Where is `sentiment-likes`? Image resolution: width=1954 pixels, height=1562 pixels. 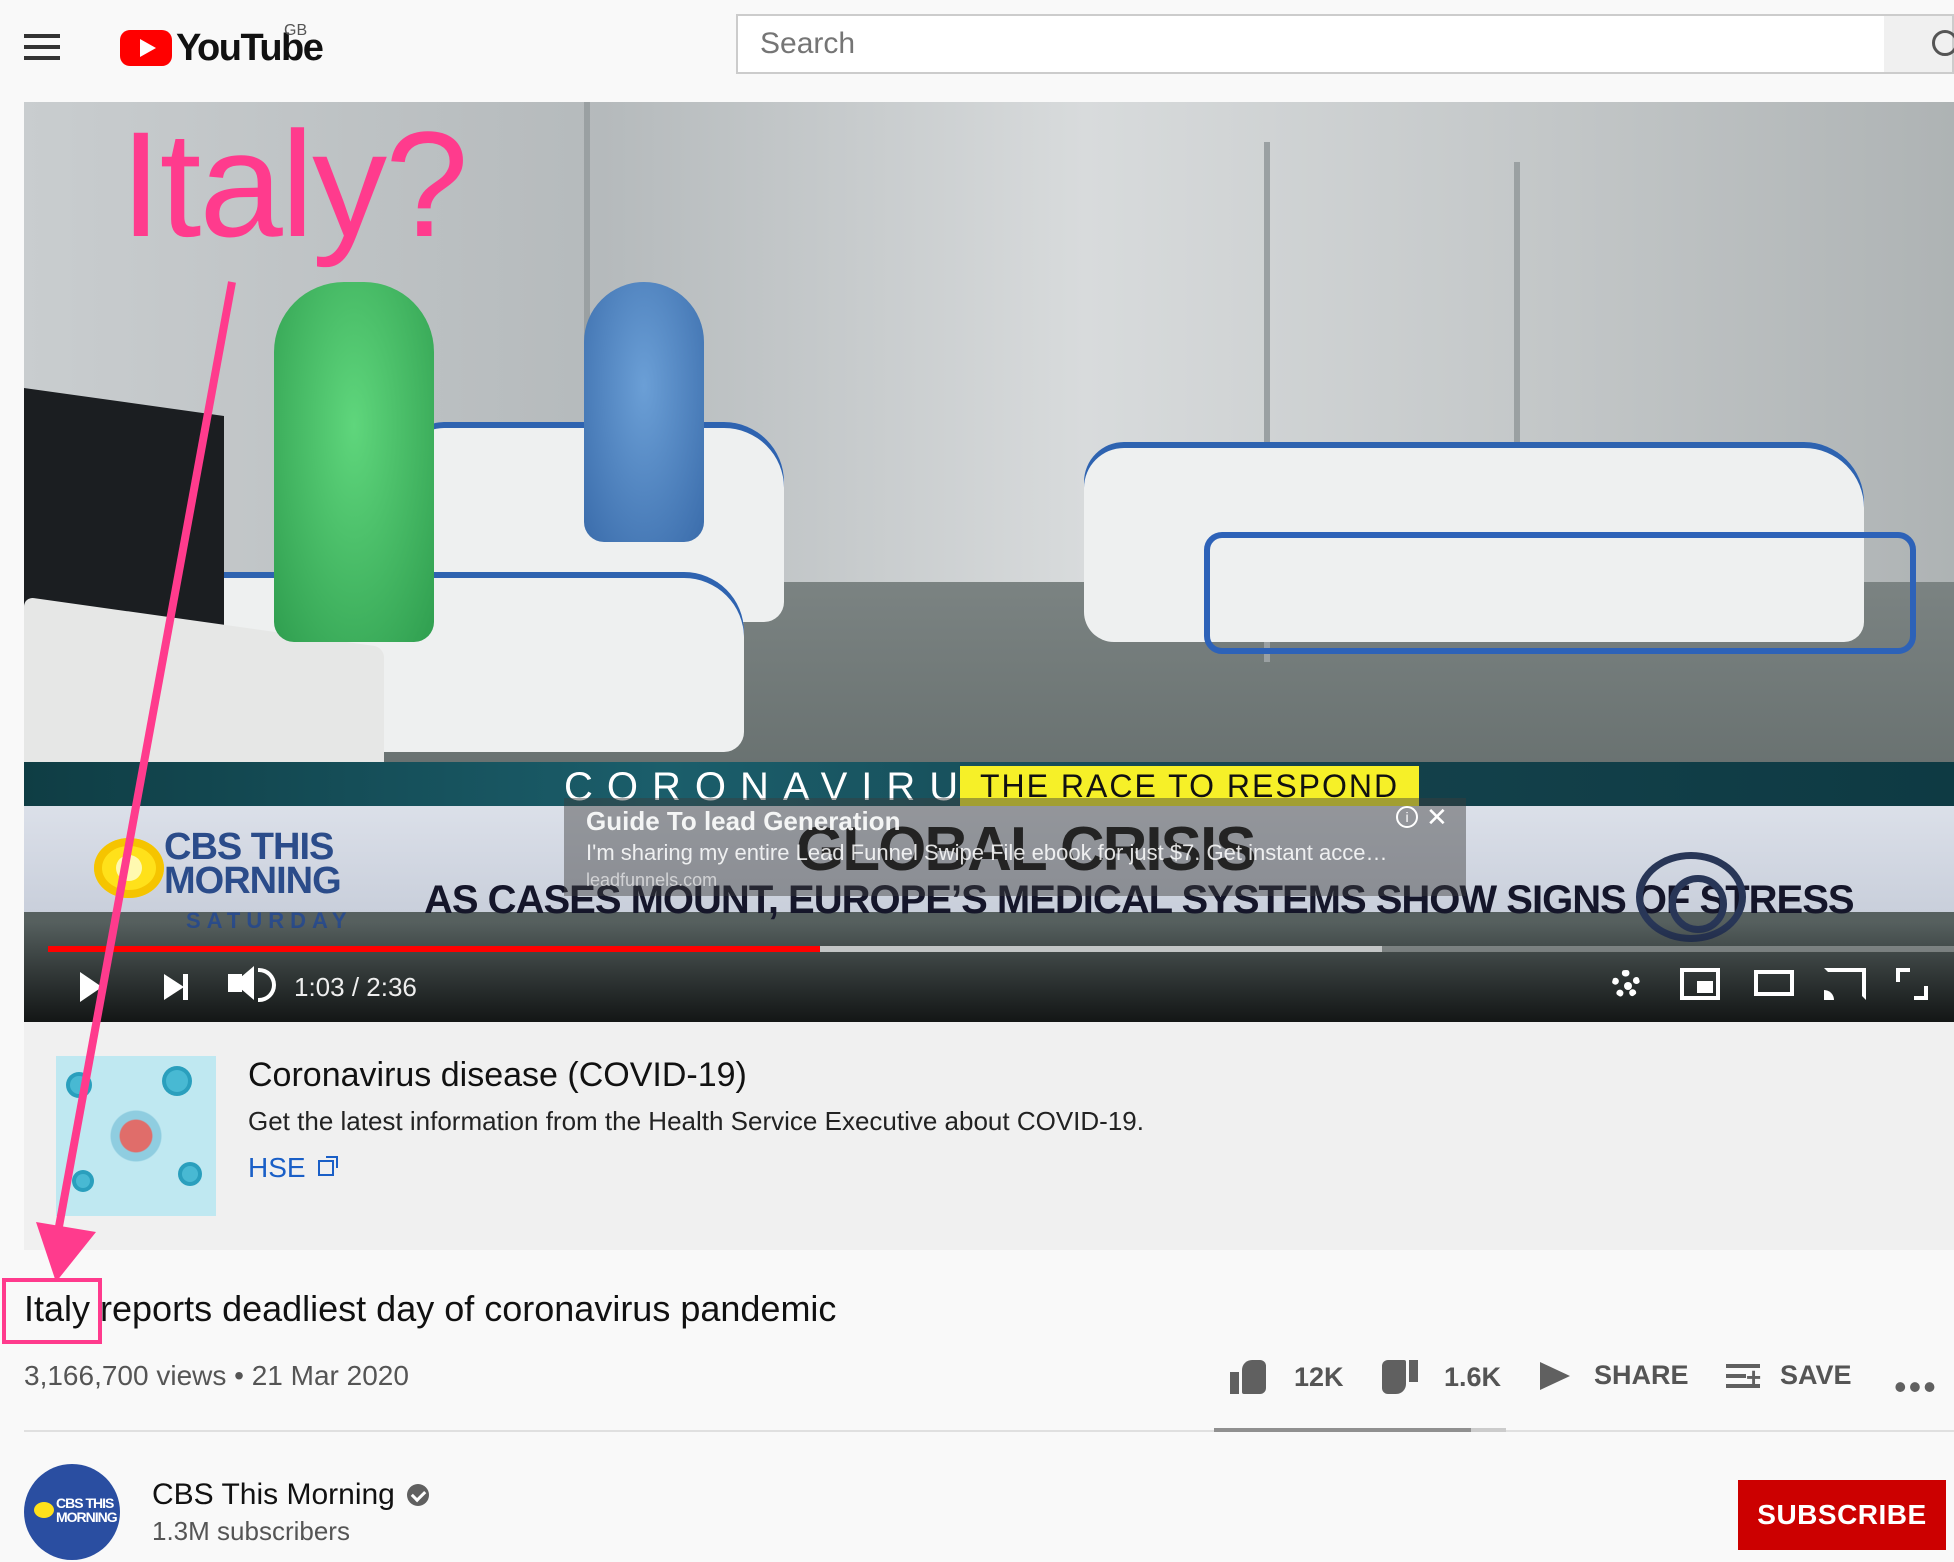
sentiment-likes is located at coordinates (1342, 1430).